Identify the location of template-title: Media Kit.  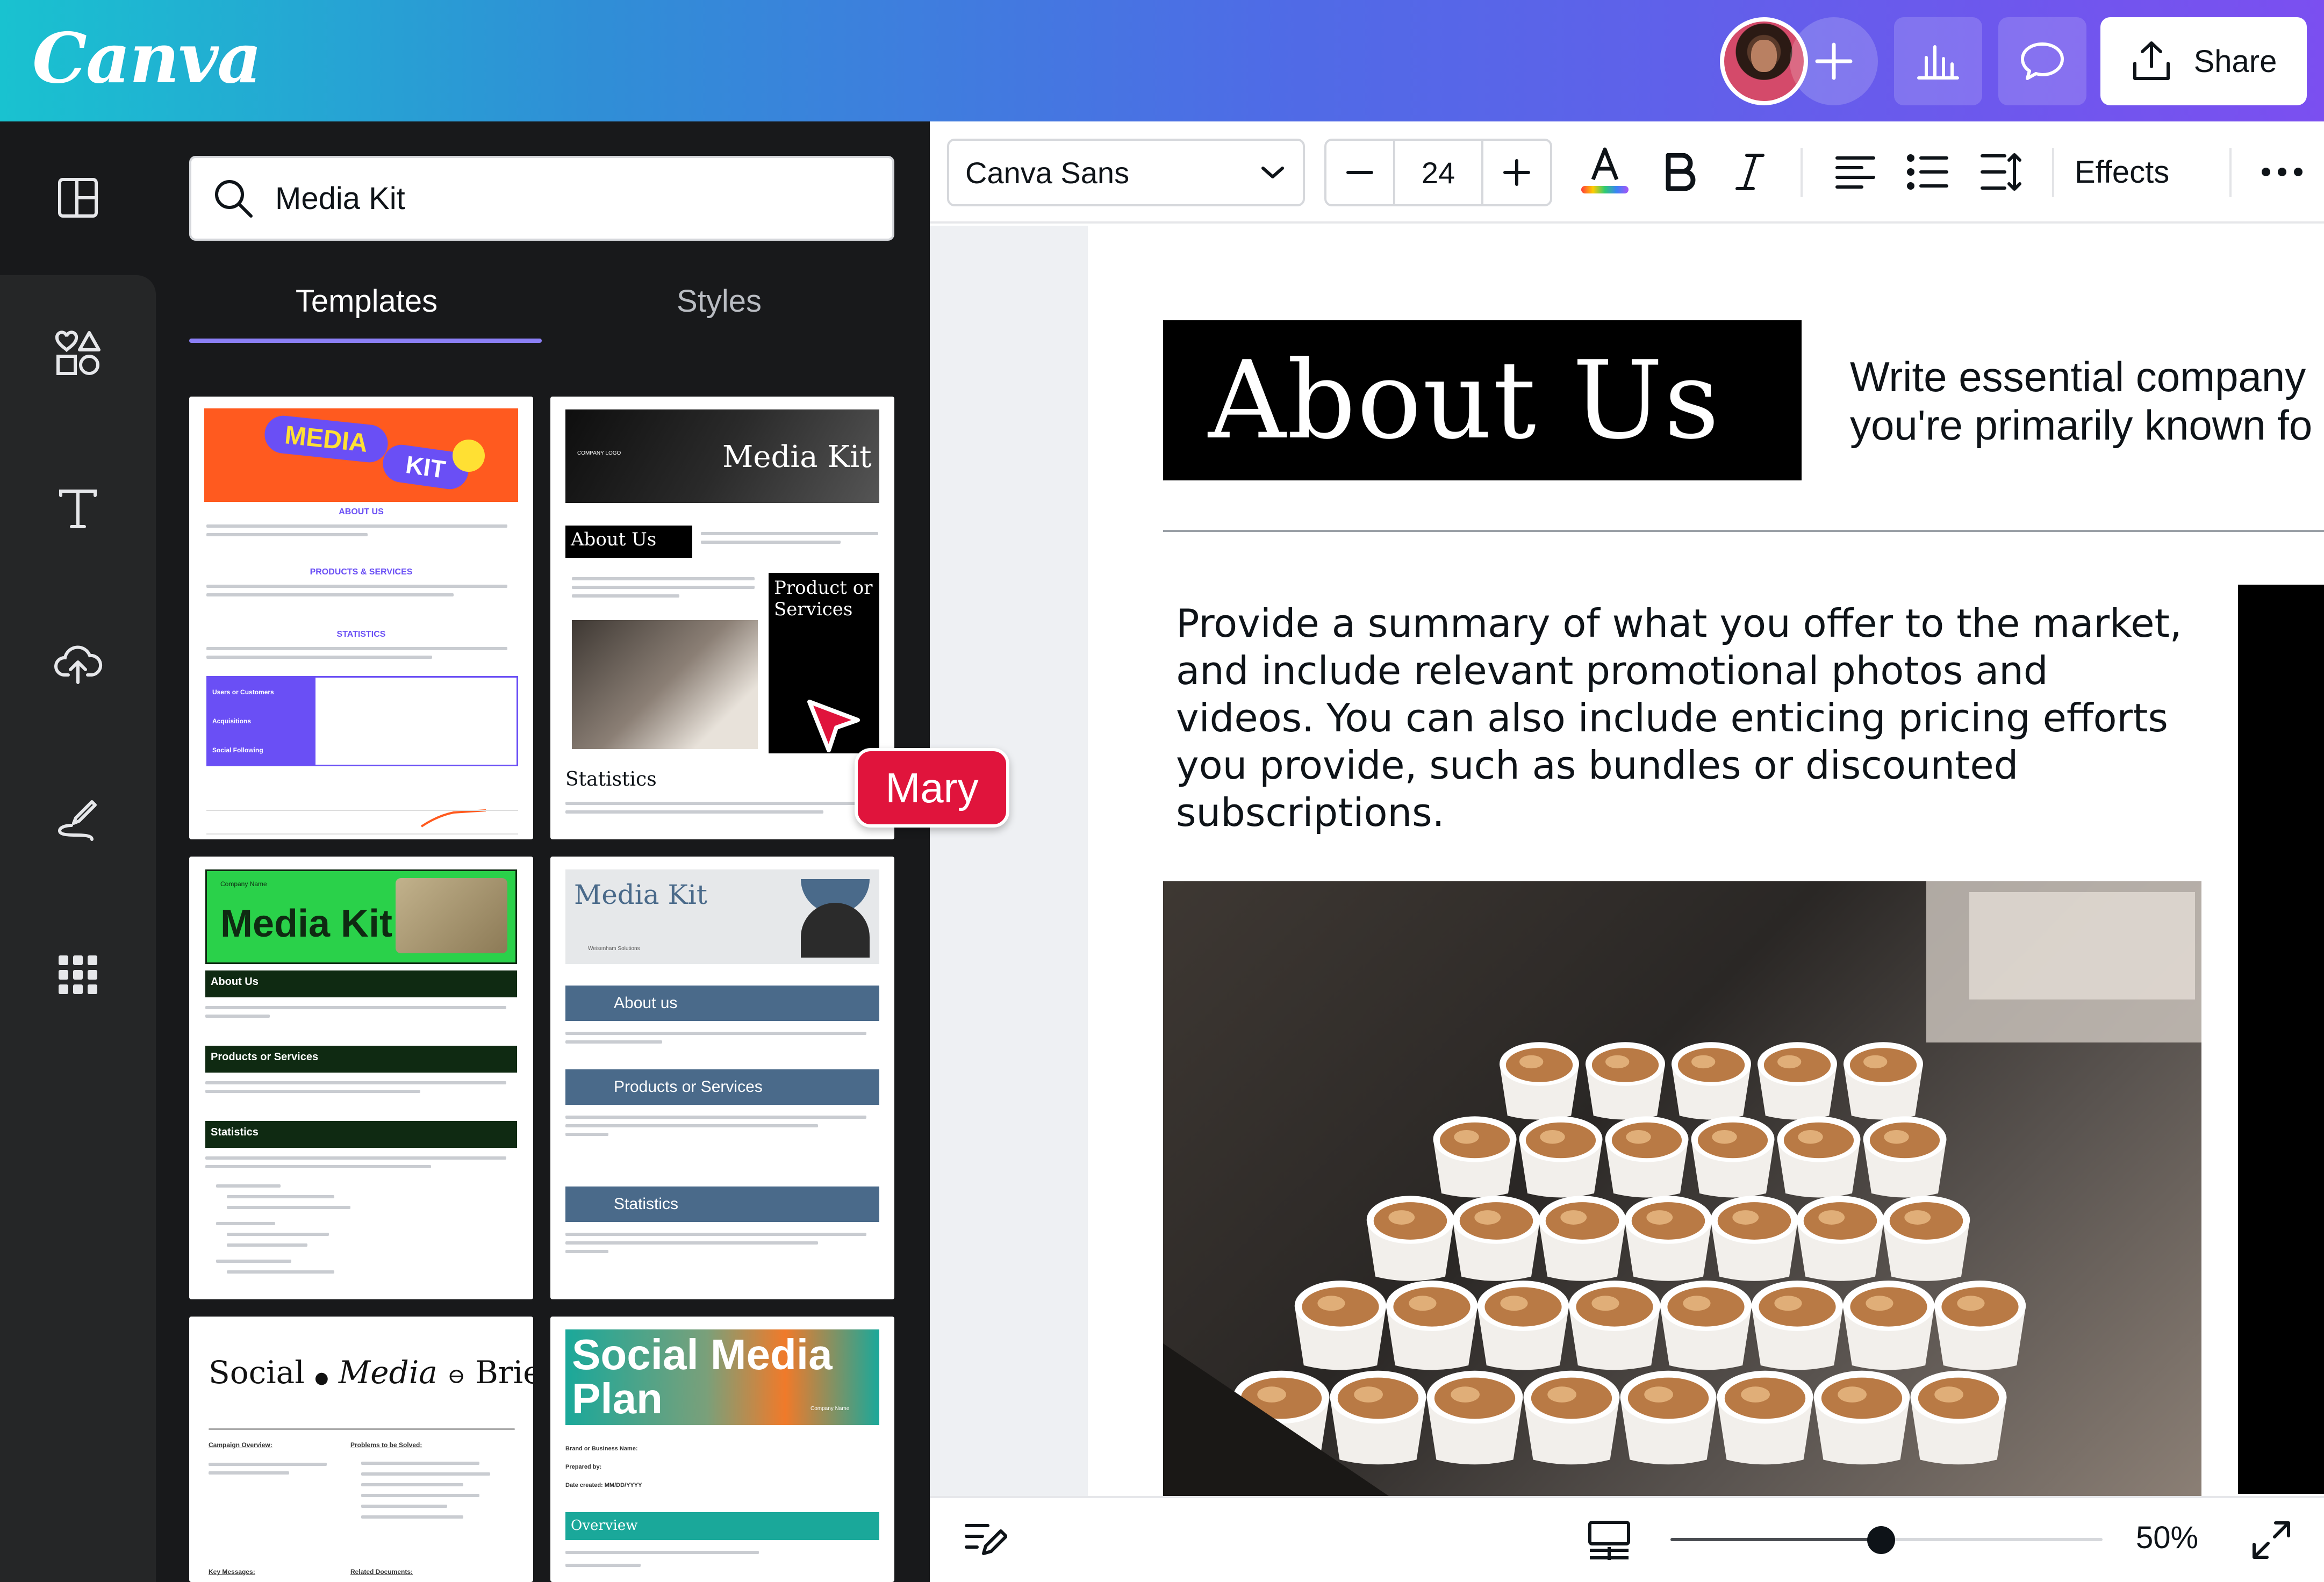
(797, 457).